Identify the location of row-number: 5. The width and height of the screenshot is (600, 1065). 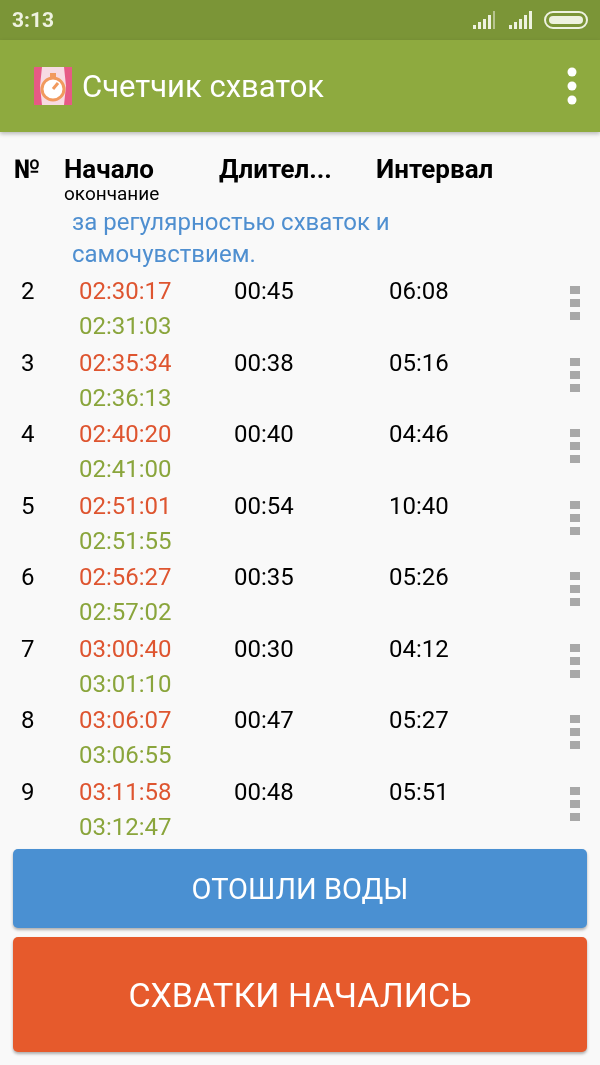
(28, 506).